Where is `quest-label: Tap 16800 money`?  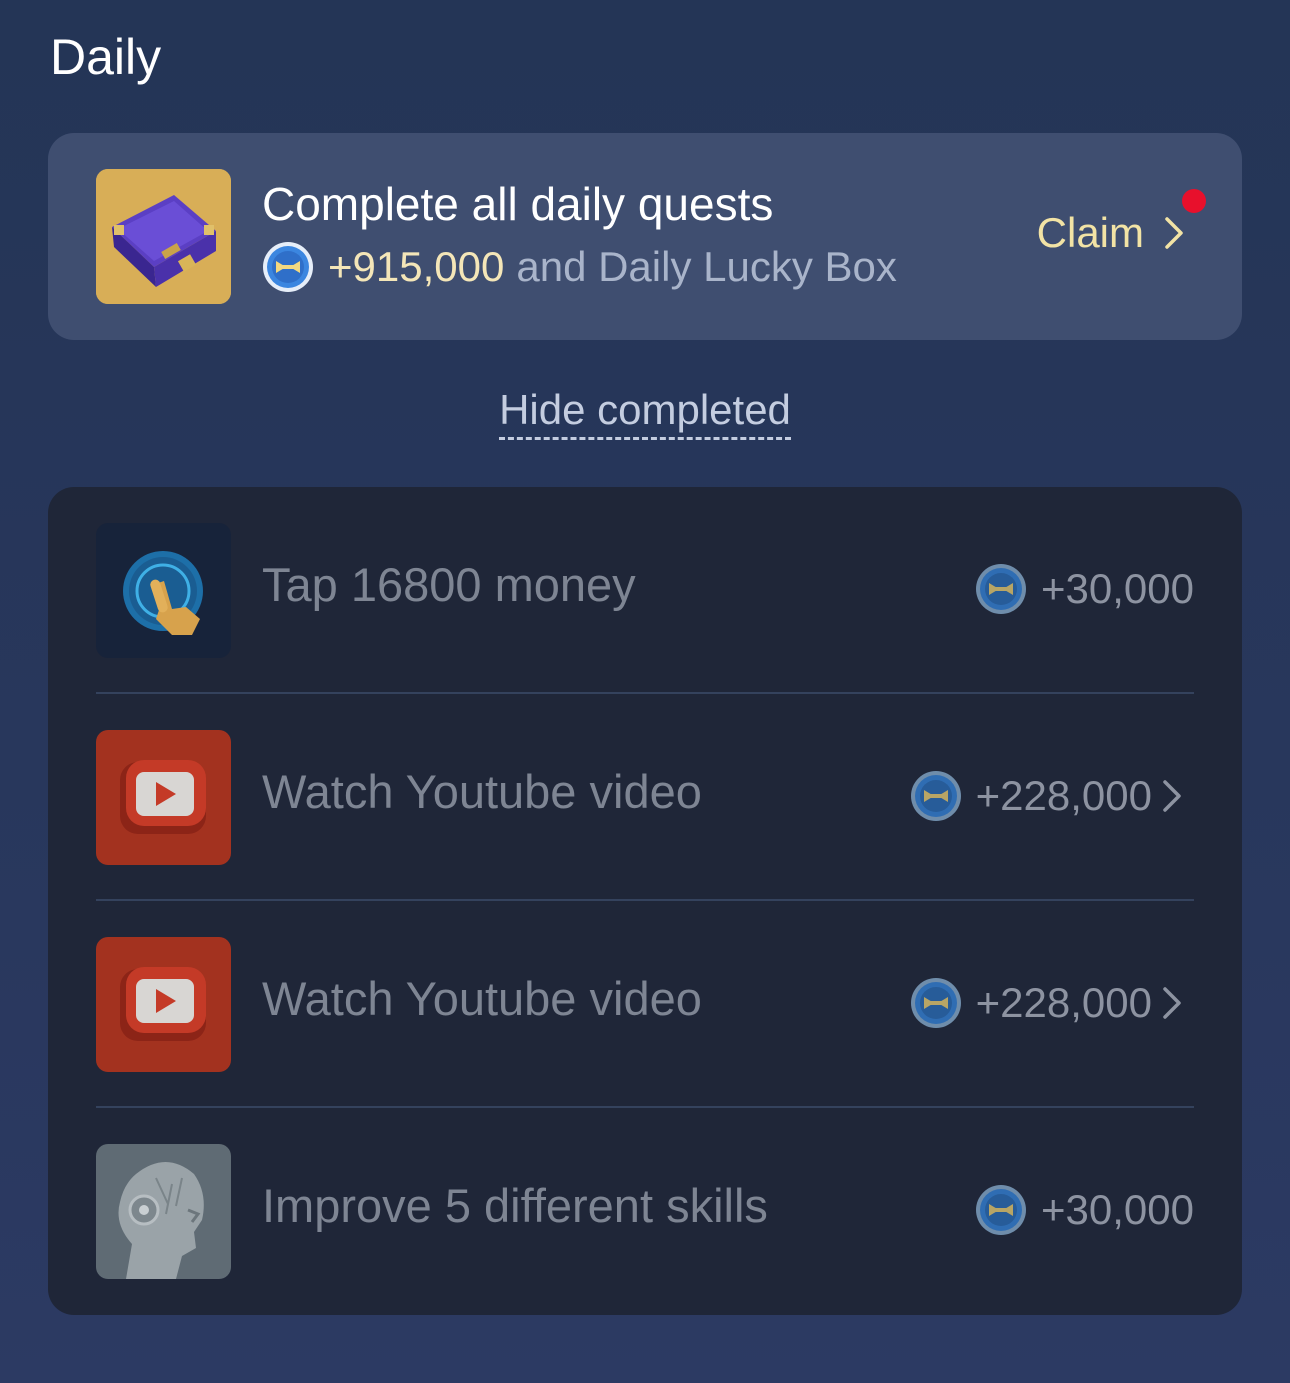 quest-label: Tap 16800 money is located at coordinates (449, 584).